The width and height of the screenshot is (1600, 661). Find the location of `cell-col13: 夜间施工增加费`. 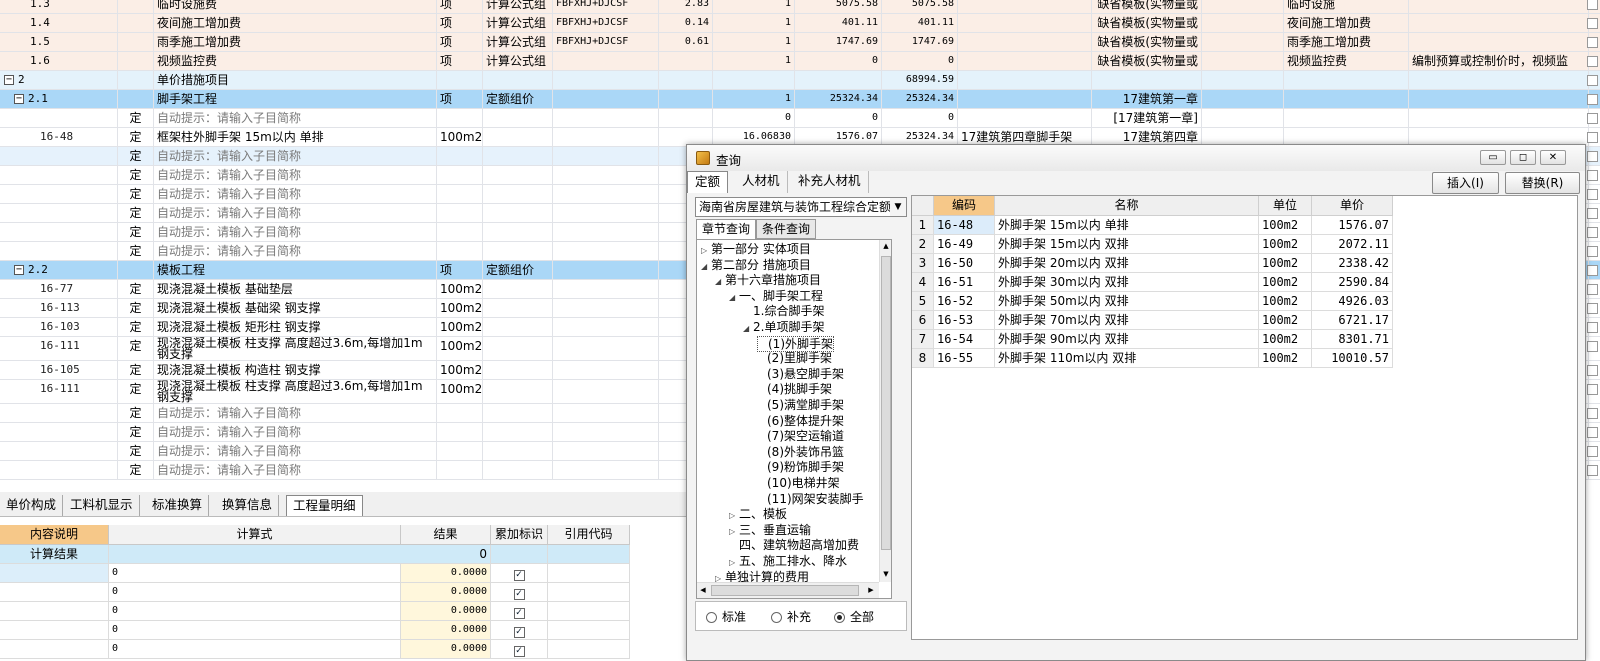

cell-col13: 夜间施工增加费 is located at coordinates (1346, 23).